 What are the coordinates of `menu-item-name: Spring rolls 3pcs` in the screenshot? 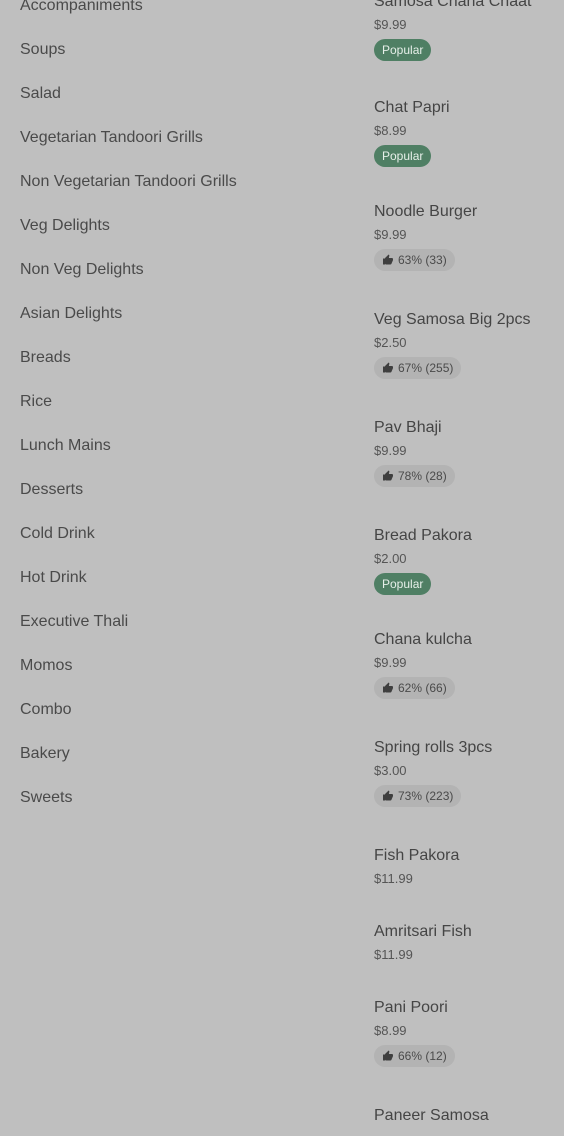 It's located at (433, 747).